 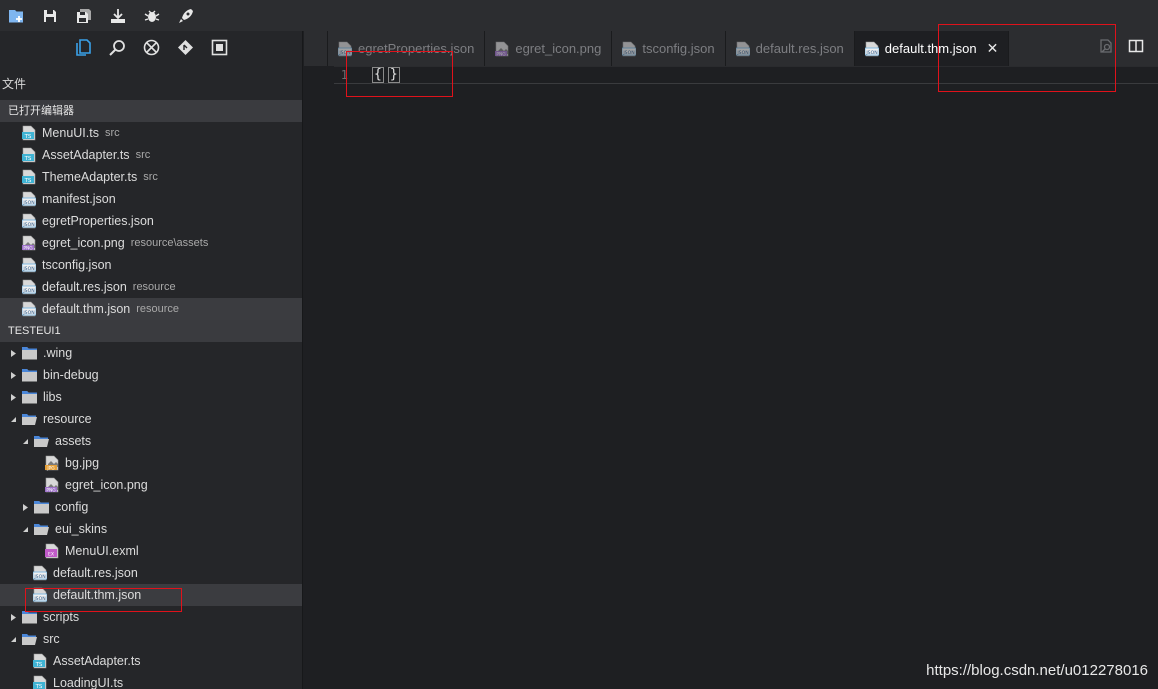 I want to click on watermark: https://blog.csdn.net/u012278016, so click(x=1037, y=670).